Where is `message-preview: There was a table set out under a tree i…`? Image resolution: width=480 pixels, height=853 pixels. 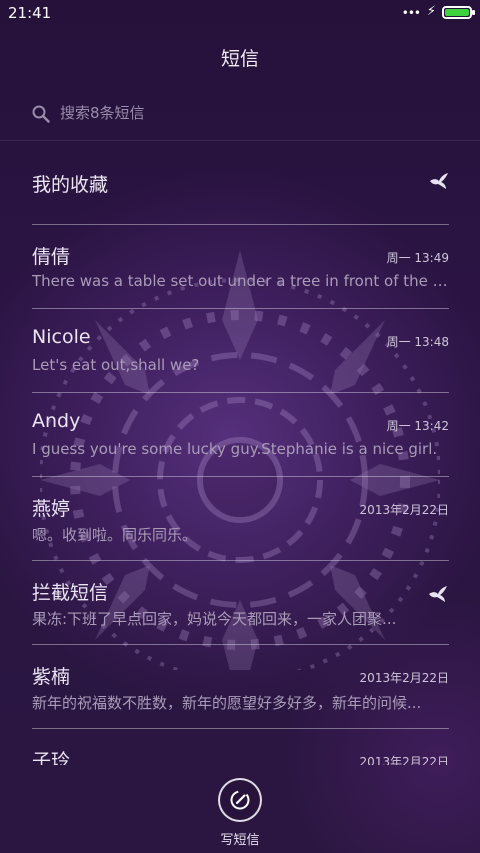
message-preview: There was a table set out under a tree i… is located at coordinates (240, 281).